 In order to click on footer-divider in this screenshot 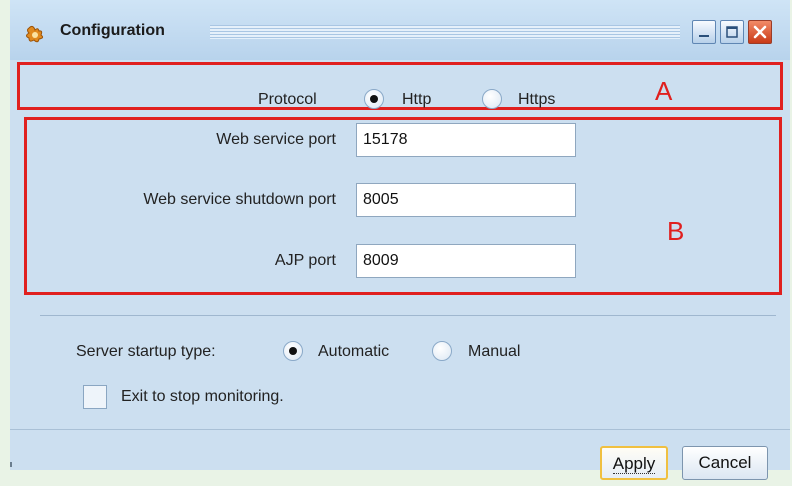, I will do `click(400, 429)`.